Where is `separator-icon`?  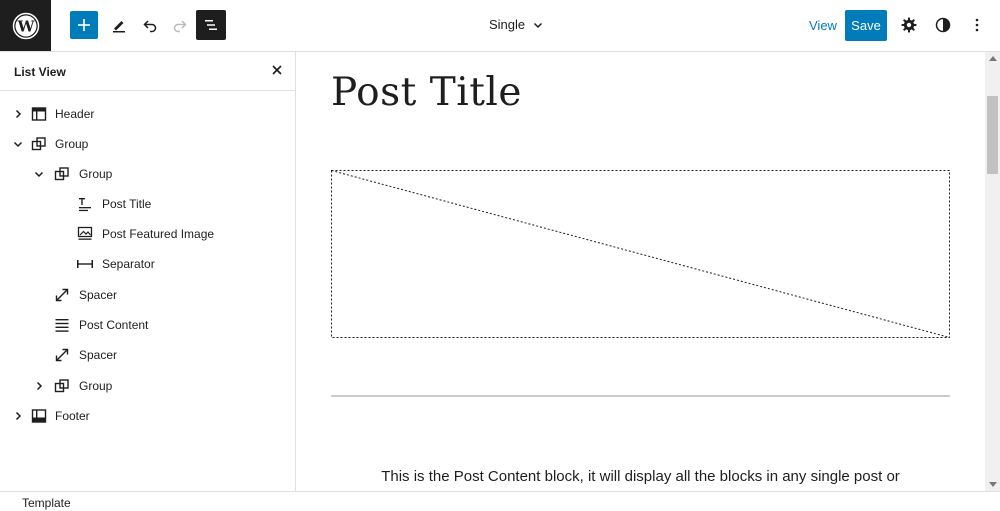 separator-icon is located at coordinates (85, 264).